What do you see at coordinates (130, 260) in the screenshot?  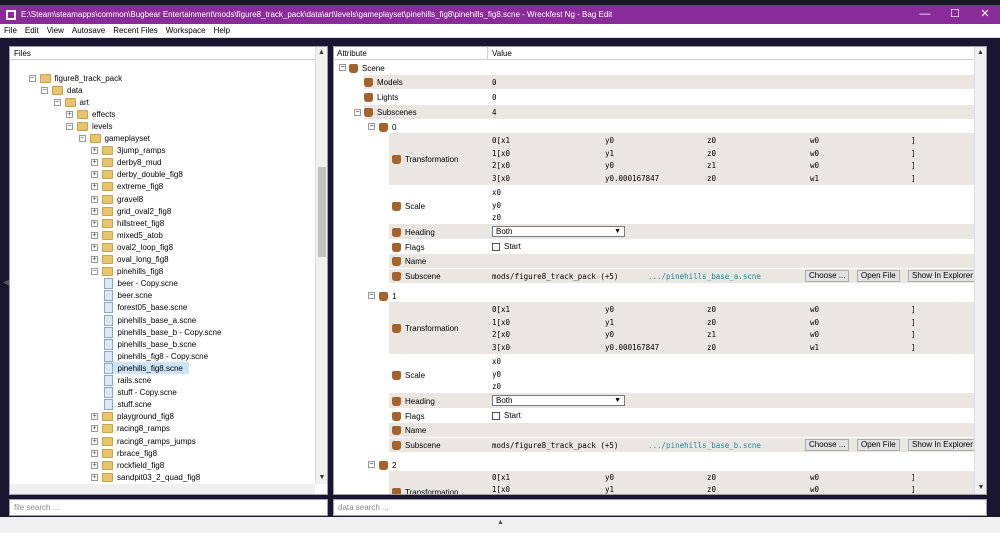 I see `tree-folder-item: + oval_long_fig8` at bounding box center [130, 260].